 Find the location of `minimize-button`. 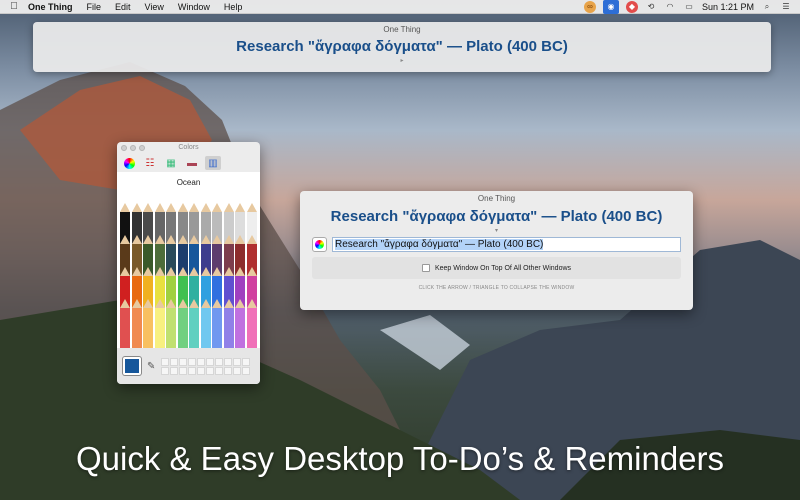

minimize-button is located at coordinates (133, 148).